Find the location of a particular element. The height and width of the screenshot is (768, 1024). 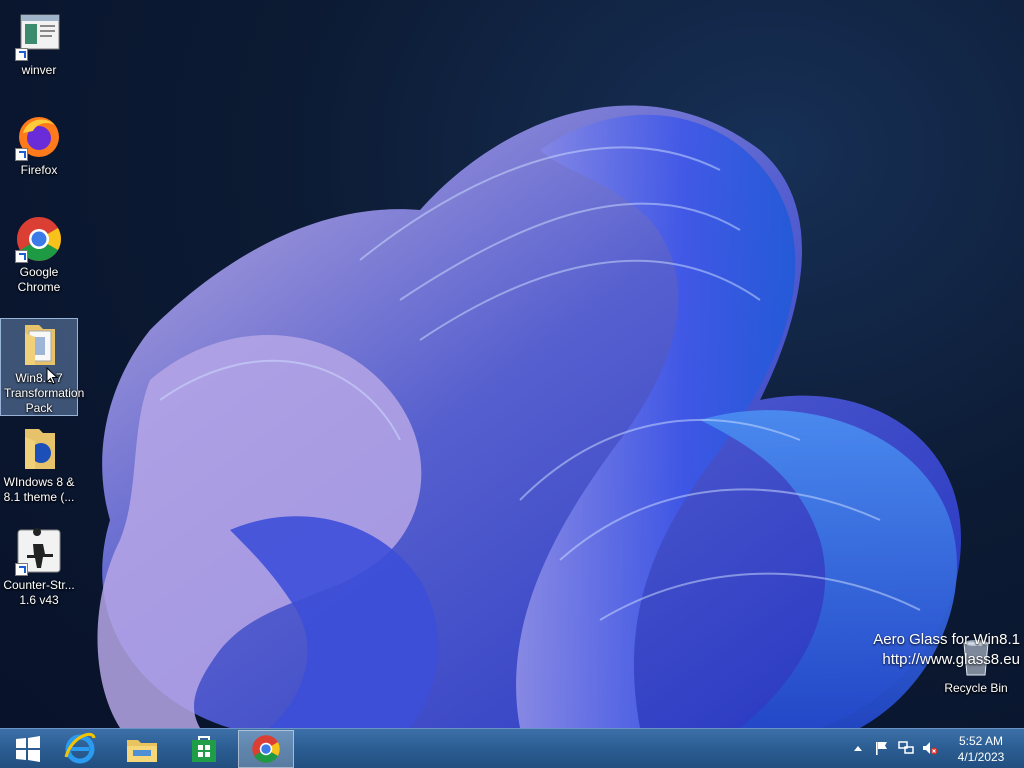

show-hidden-icons-chevron is located at coordinates (858, 748).